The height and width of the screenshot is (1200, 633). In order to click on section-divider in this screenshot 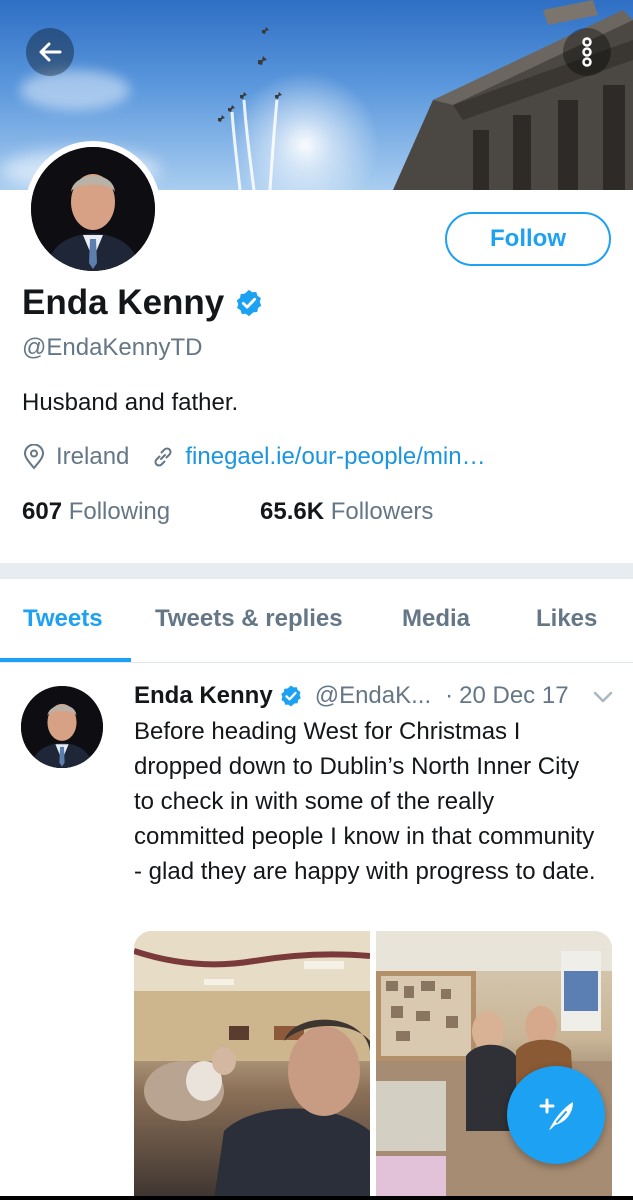, I will do `click(316, 571)`.